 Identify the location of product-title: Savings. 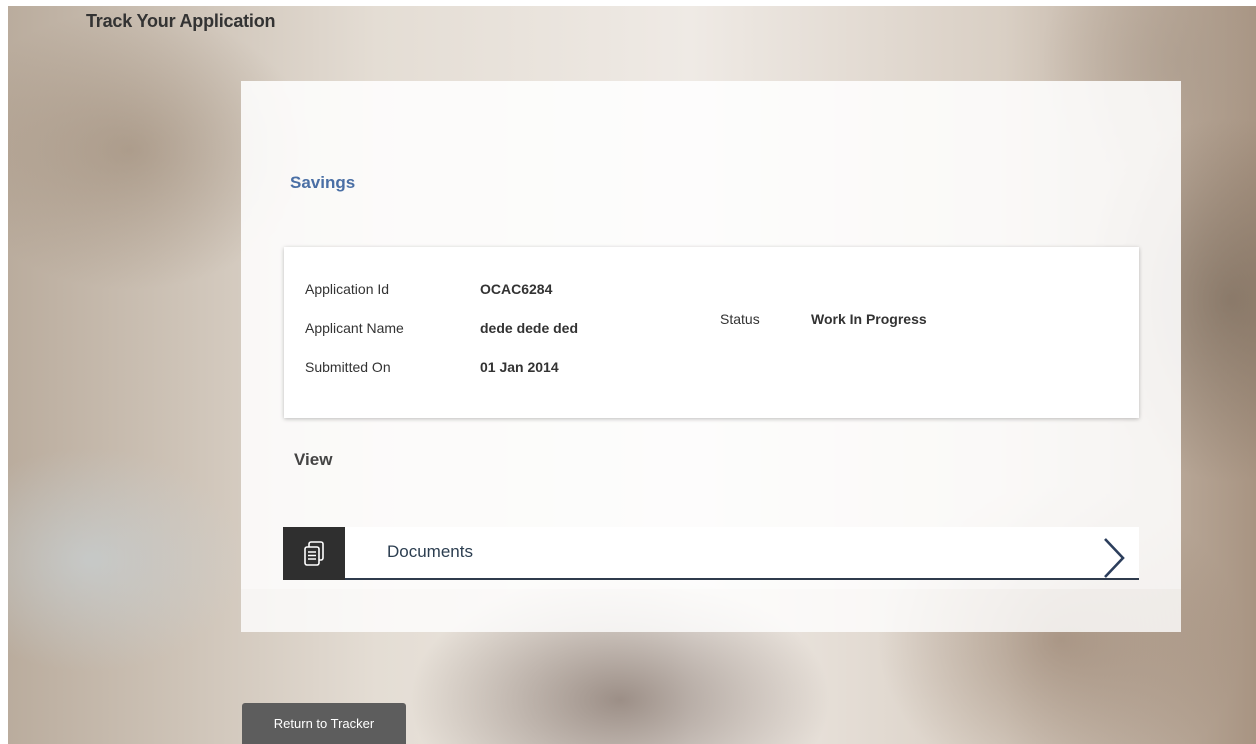
(323, 182).